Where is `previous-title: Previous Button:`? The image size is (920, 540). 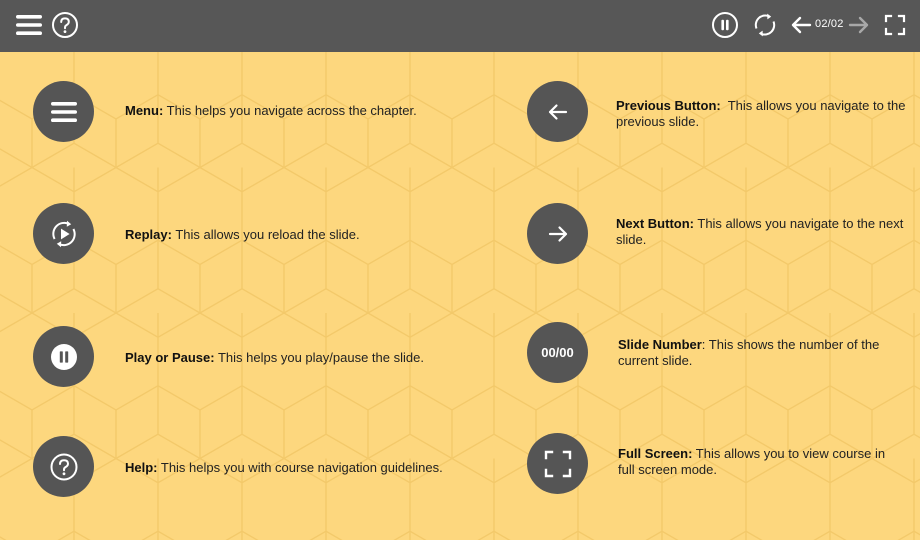 previous-title: Previous Button: is located at coordinates (668, 105).